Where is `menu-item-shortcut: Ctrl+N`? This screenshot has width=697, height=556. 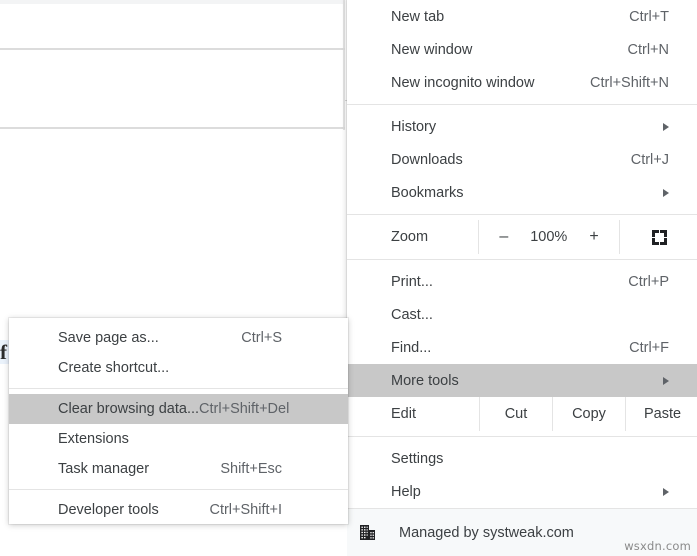
menu-item-shortcut: Ctrl+N is located at coordinates (648, 49).